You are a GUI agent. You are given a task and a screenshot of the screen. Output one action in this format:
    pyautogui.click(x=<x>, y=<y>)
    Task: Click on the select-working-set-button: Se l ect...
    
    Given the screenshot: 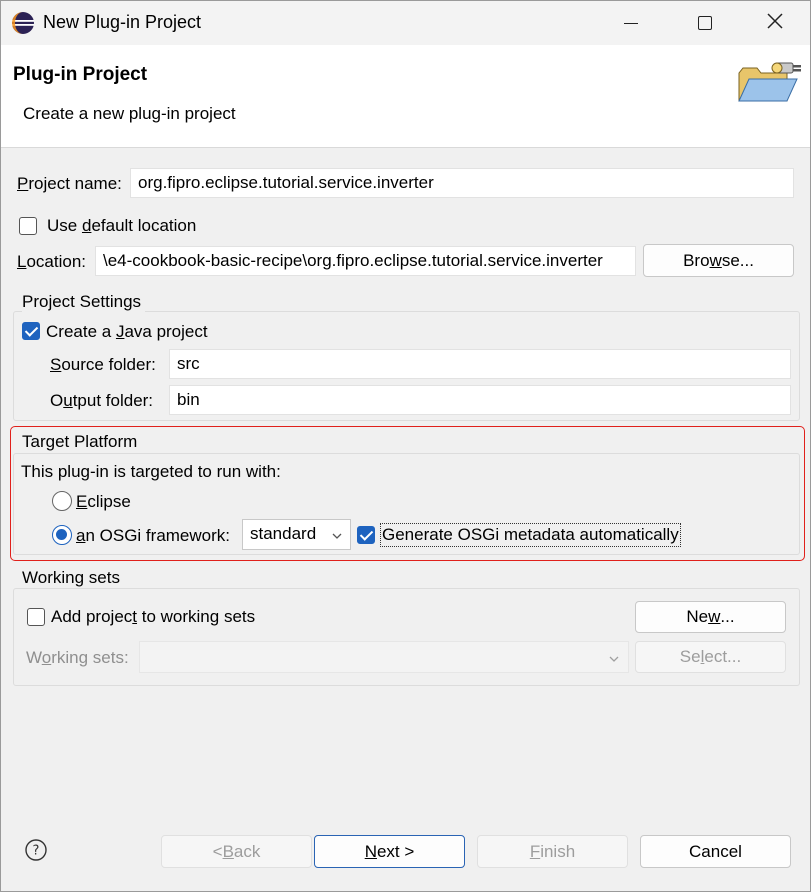 What is the action you would take?
    pyautogui.click(x=710, y=657)
    